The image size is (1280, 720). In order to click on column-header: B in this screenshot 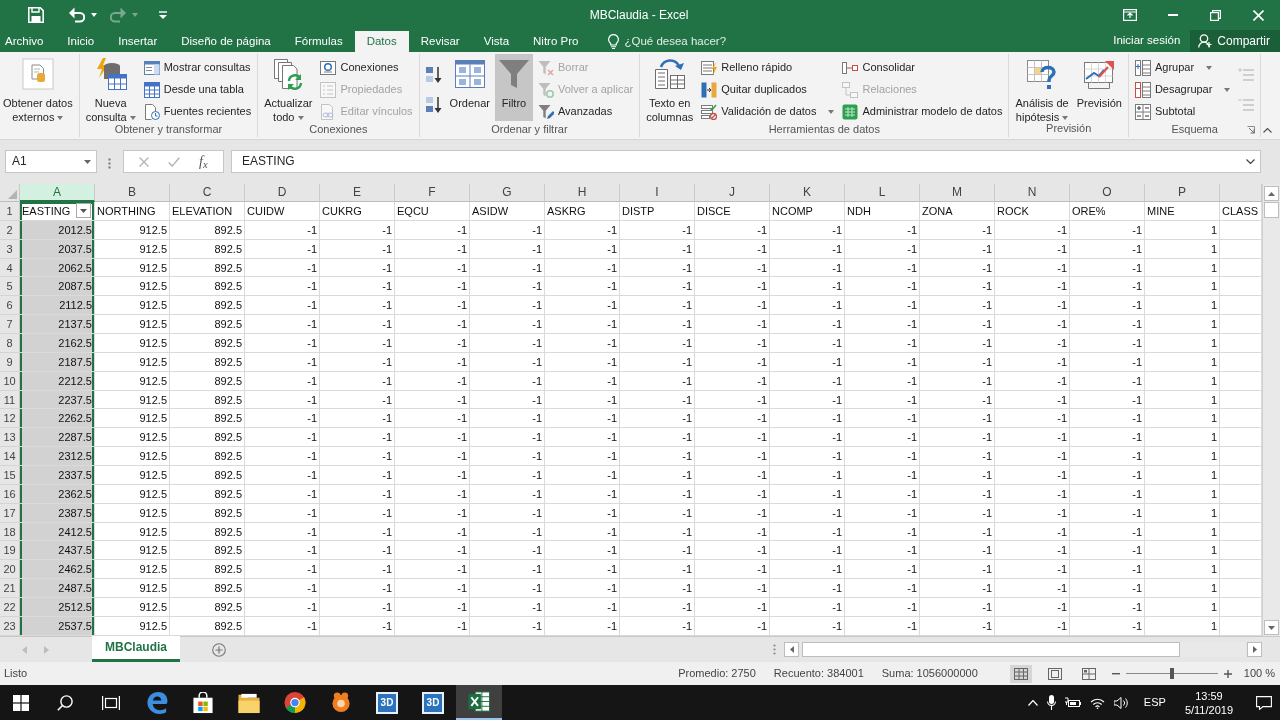, I will do `click(132, 193)`.